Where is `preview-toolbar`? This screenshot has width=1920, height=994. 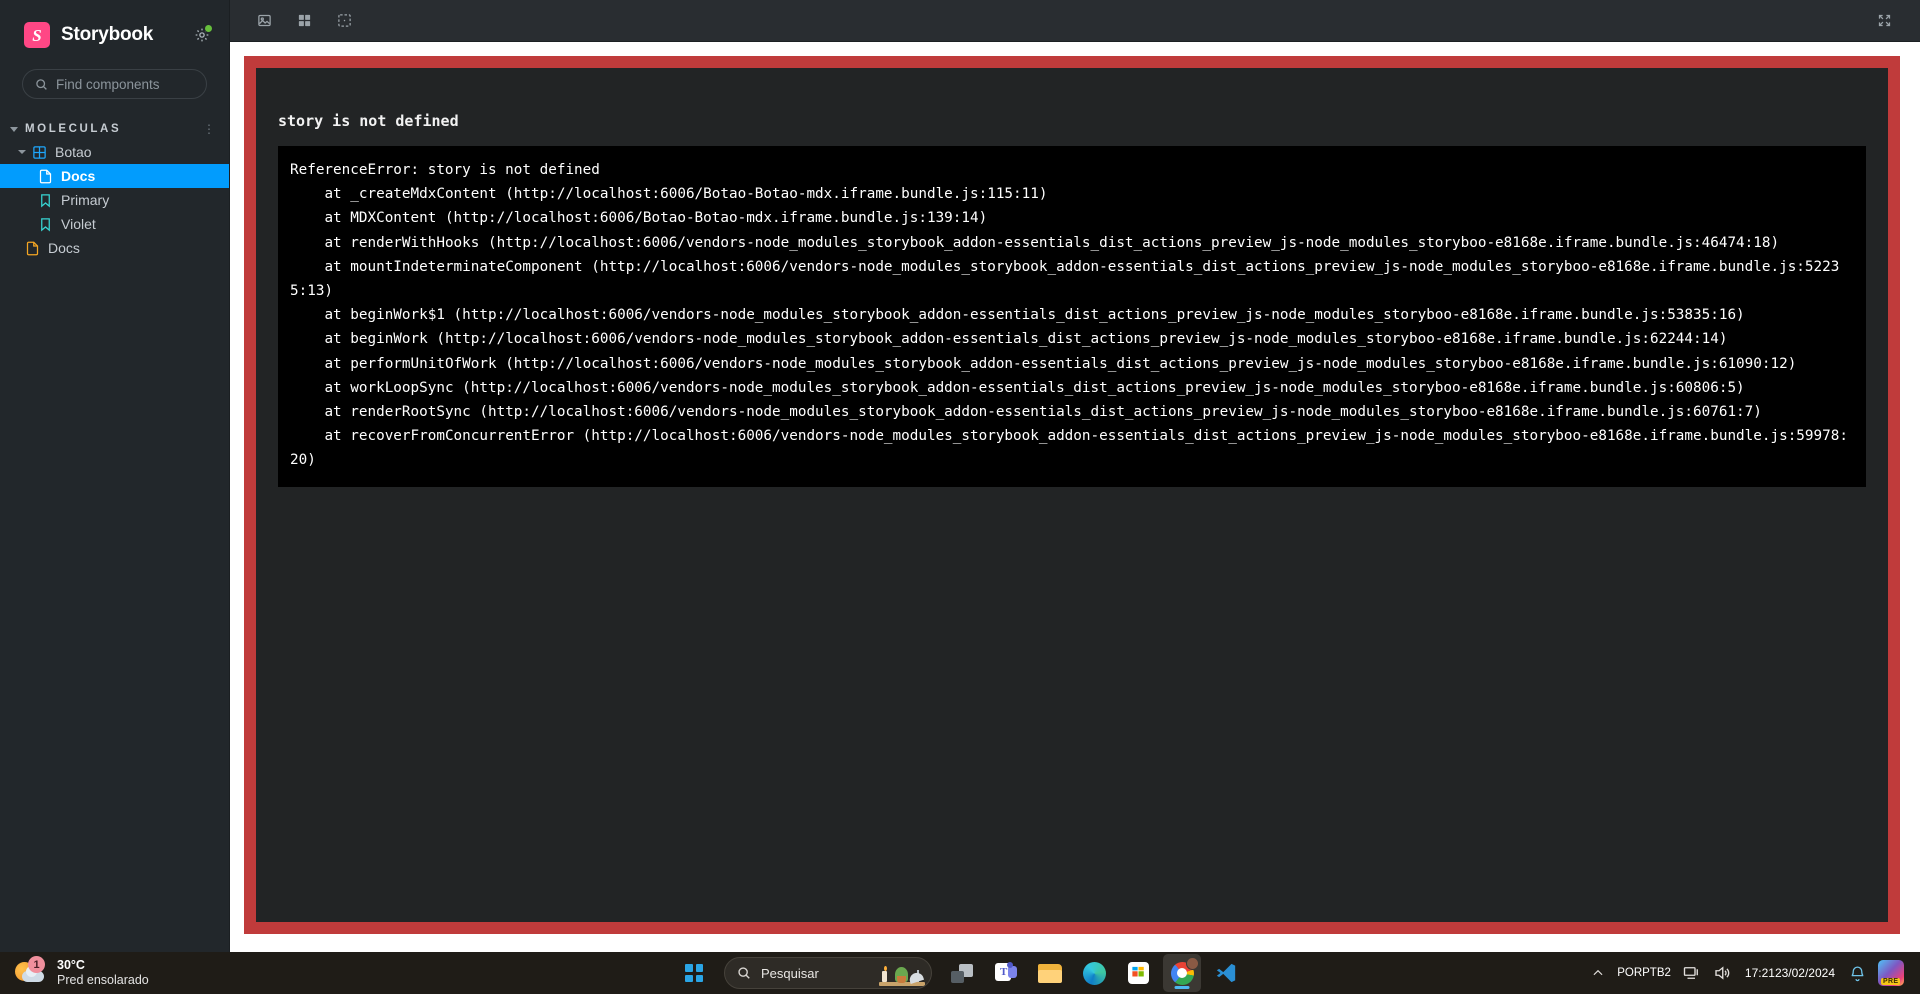
preview-toolbar is located at coordinates (1075, 21).